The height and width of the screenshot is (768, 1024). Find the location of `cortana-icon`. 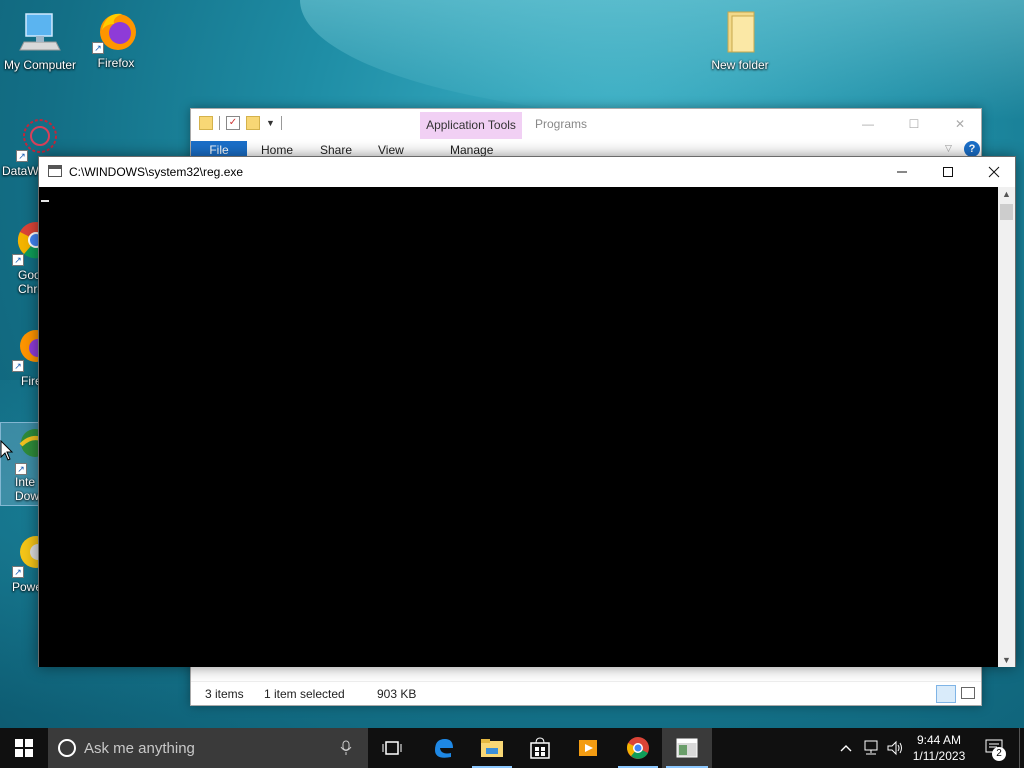

cortana-icon is located at coordinates (67, 748).